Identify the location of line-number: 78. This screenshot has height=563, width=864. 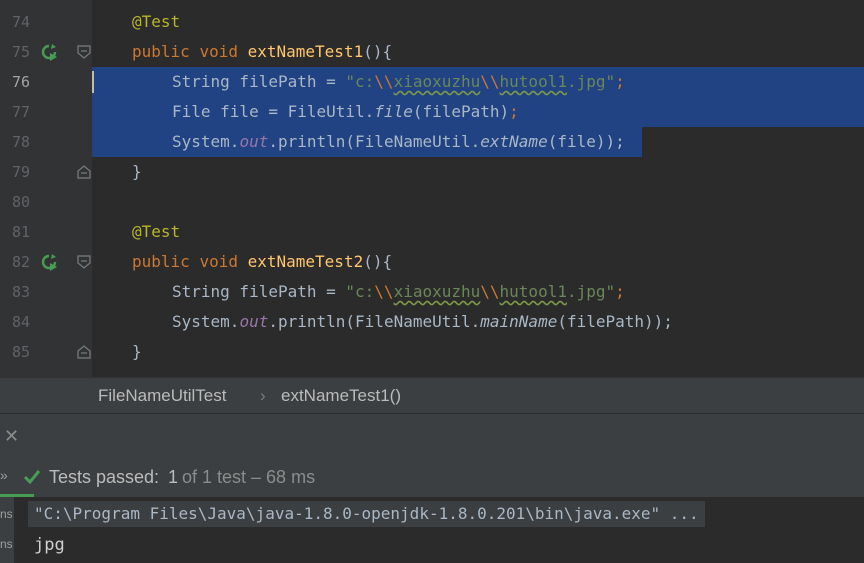
(20, 142).